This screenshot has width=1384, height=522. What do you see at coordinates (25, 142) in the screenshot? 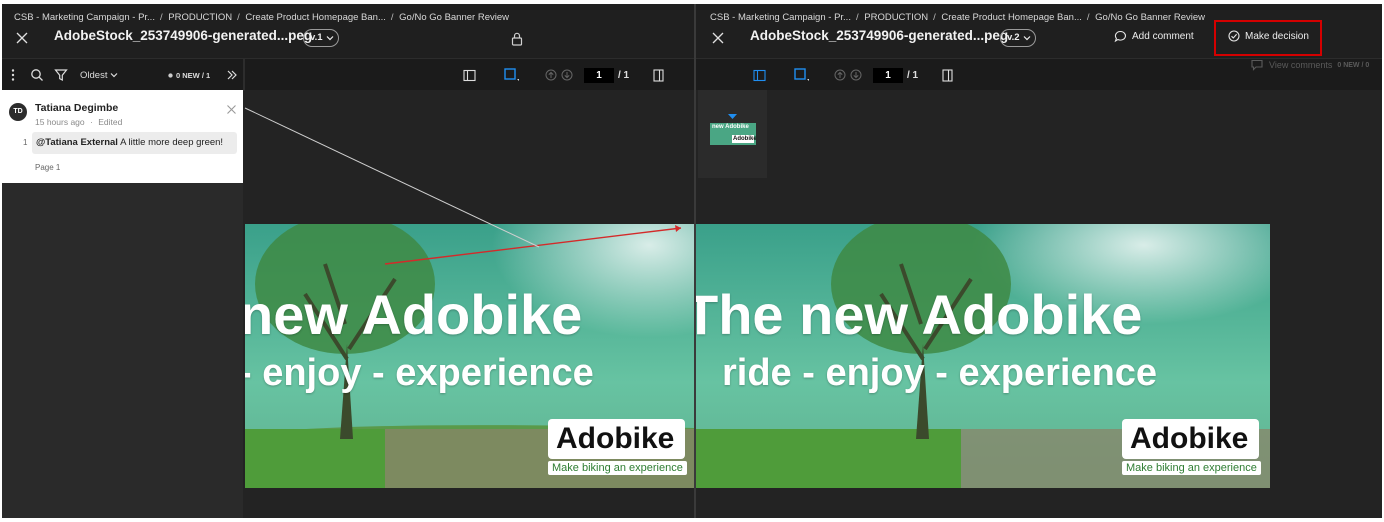
I see `comment-number: 1` at bounding box center [25, 142].